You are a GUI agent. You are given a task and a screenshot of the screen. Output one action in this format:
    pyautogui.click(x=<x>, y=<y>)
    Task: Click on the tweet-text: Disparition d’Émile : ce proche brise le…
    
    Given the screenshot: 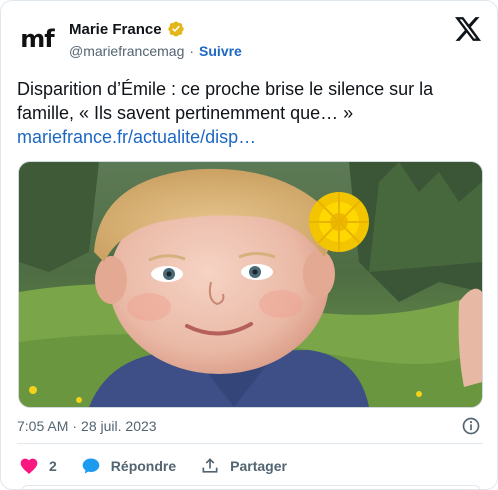 What is the action you would take?
    pyautogui.click(x=225, y=101)
    